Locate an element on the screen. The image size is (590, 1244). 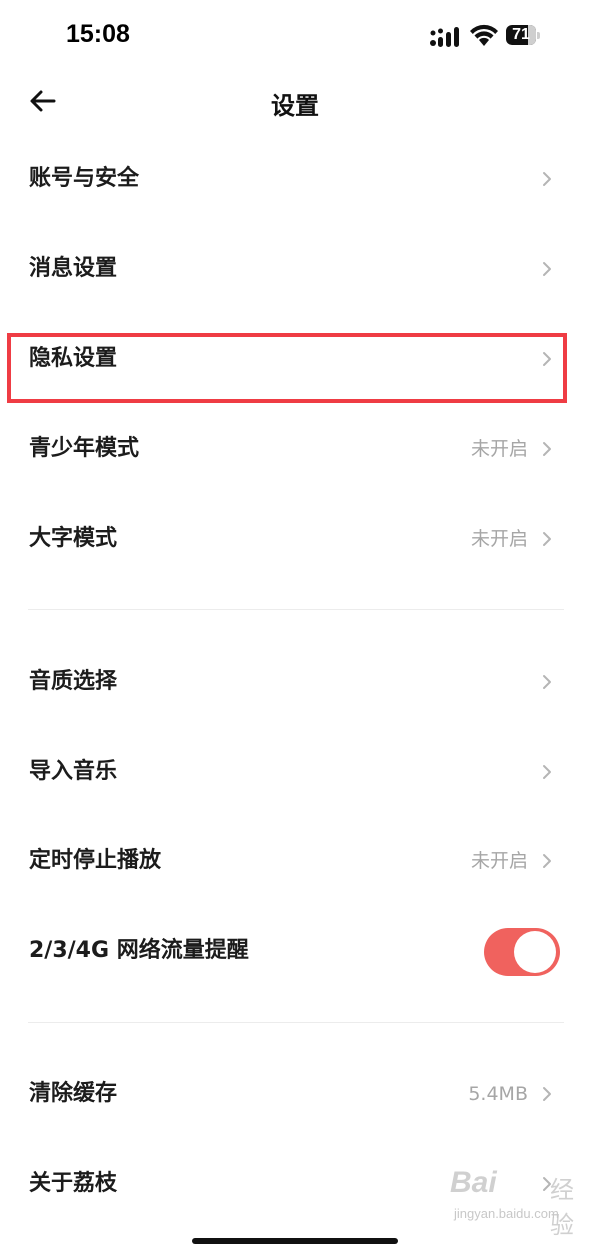
row-label: 2/3/4G 网络流量提醒 is located at coordinates (139, 950).